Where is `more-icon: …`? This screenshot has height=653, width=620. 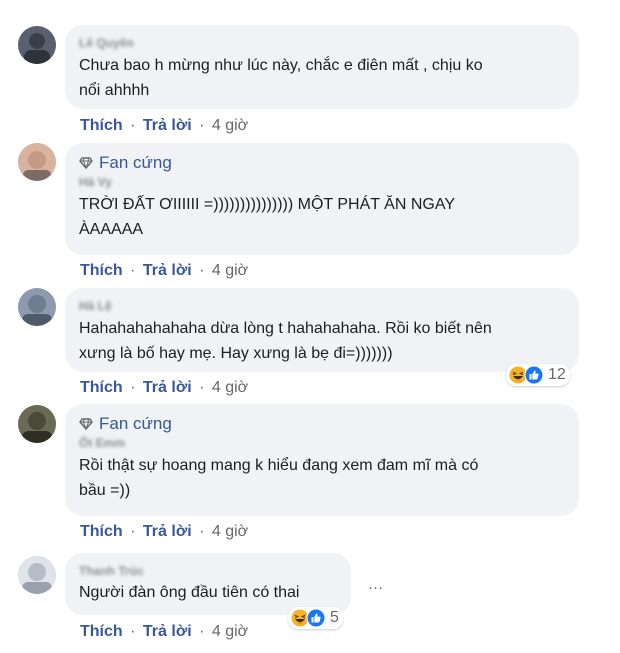 more-icon: … is located at coordinates (376, 584).